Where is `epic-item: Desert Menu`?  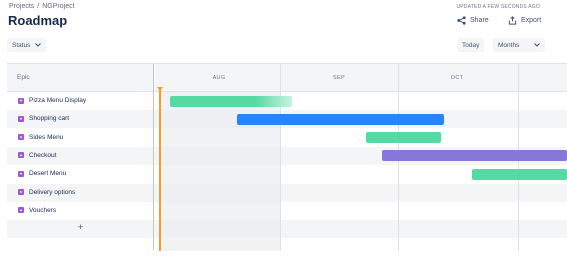
epic-item: Desert Menu is located at coordinates (42, 173).